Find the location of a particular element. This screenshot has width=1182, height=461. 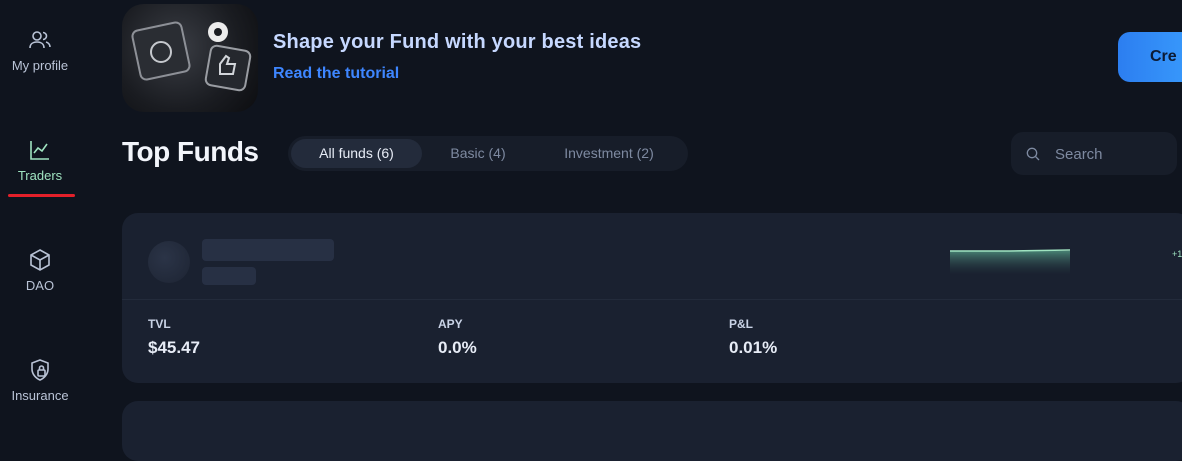

tutorial-banner-illustration is located at coordinates (190, 58).